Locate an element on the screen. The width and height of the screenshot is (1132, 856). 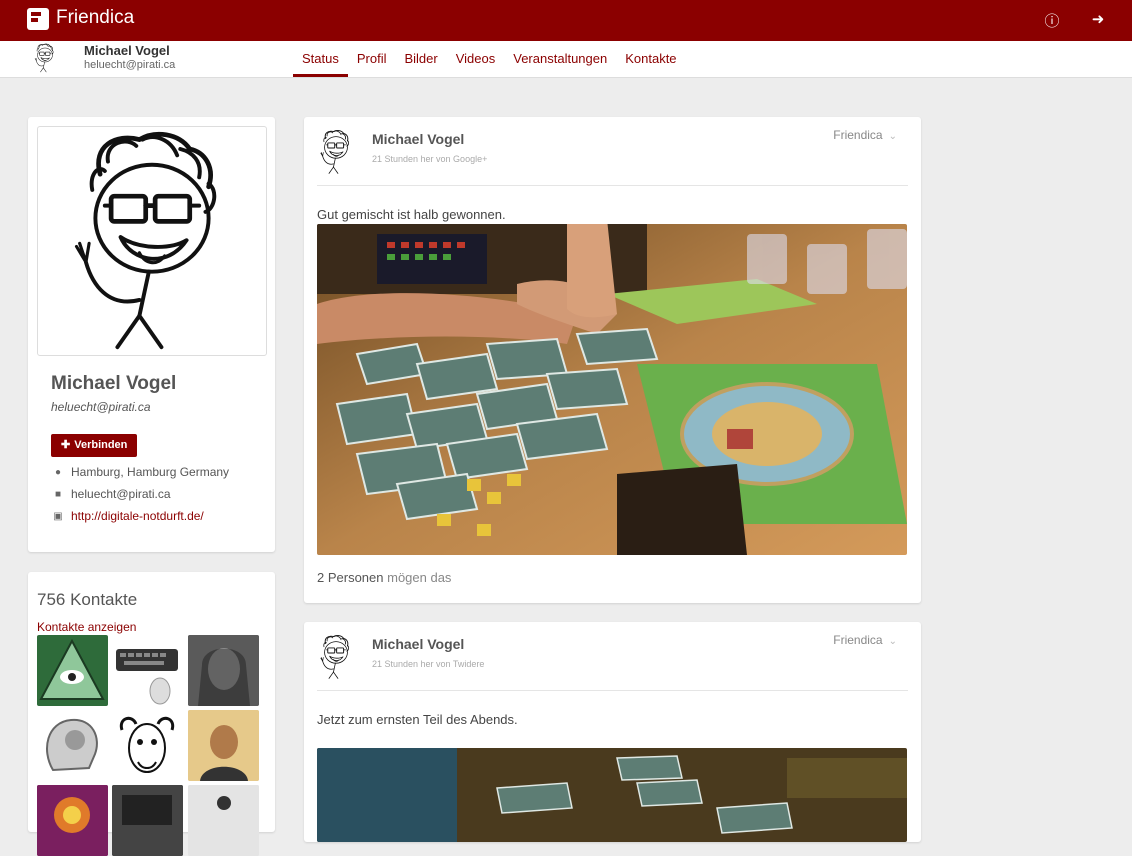
chat-text: heluecht@pirati.ca is located at coordinates (121, 494).